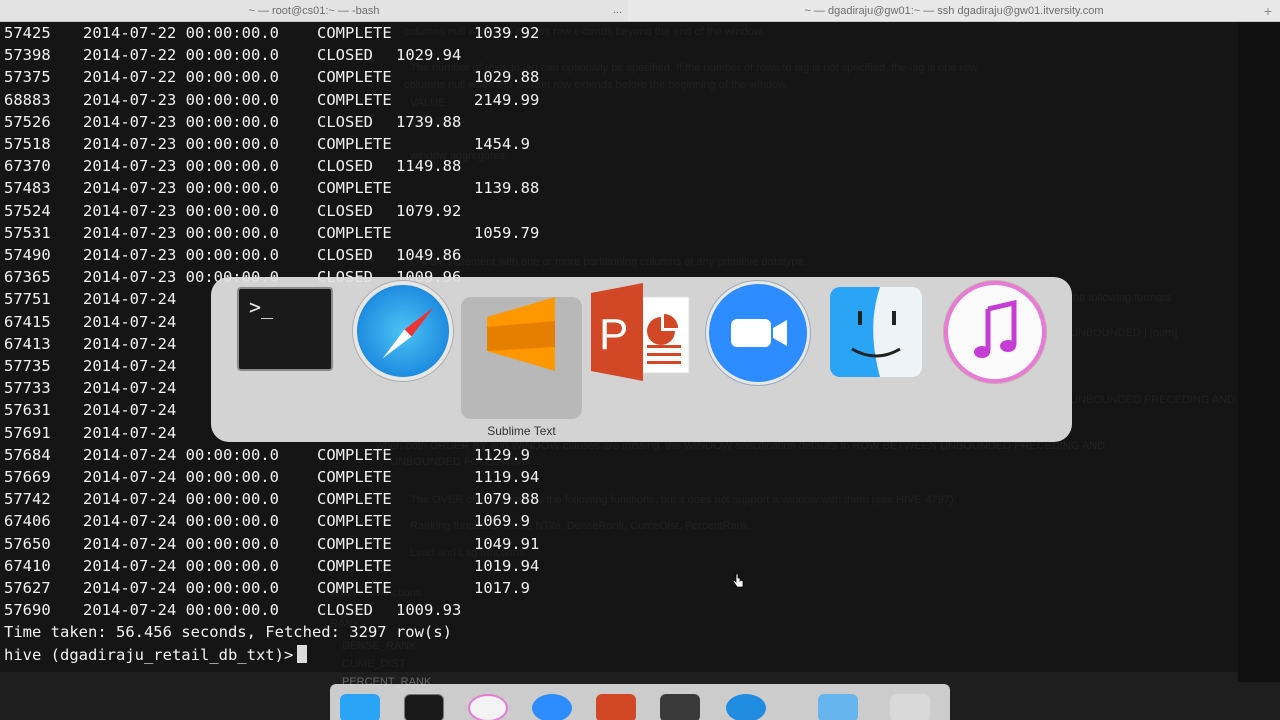 Image resolution: width=1280 pixels, height=720 pixels. What do you see at coordinates (261, 307) in the screenshot?
I see `terminal-prompt-glyph: >_` at bounding box center [261, 307].